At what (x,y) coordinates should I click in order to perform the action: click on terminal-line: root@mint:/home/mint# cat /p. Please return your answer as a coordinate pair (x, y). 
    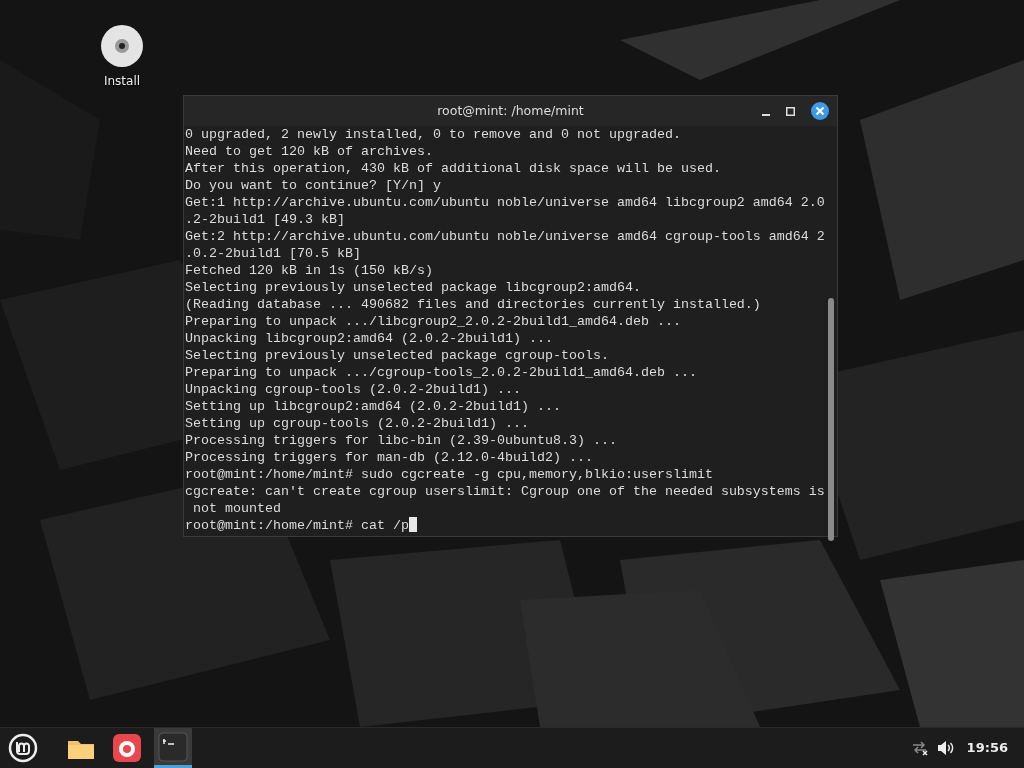
    Looking at the image, I should click on (297, 525).